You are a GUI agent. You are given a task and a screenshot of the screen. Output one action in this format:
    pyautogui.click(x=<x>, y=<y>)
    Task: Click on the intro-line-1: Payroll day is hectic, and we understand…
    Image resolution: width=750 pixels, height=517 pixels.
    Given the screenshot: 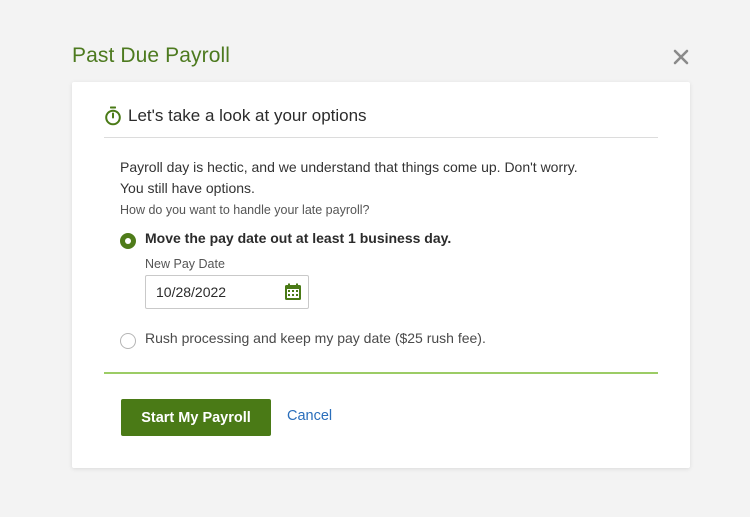 What is the action you would take?
    pyautogui.click(x=349, y=167)
    